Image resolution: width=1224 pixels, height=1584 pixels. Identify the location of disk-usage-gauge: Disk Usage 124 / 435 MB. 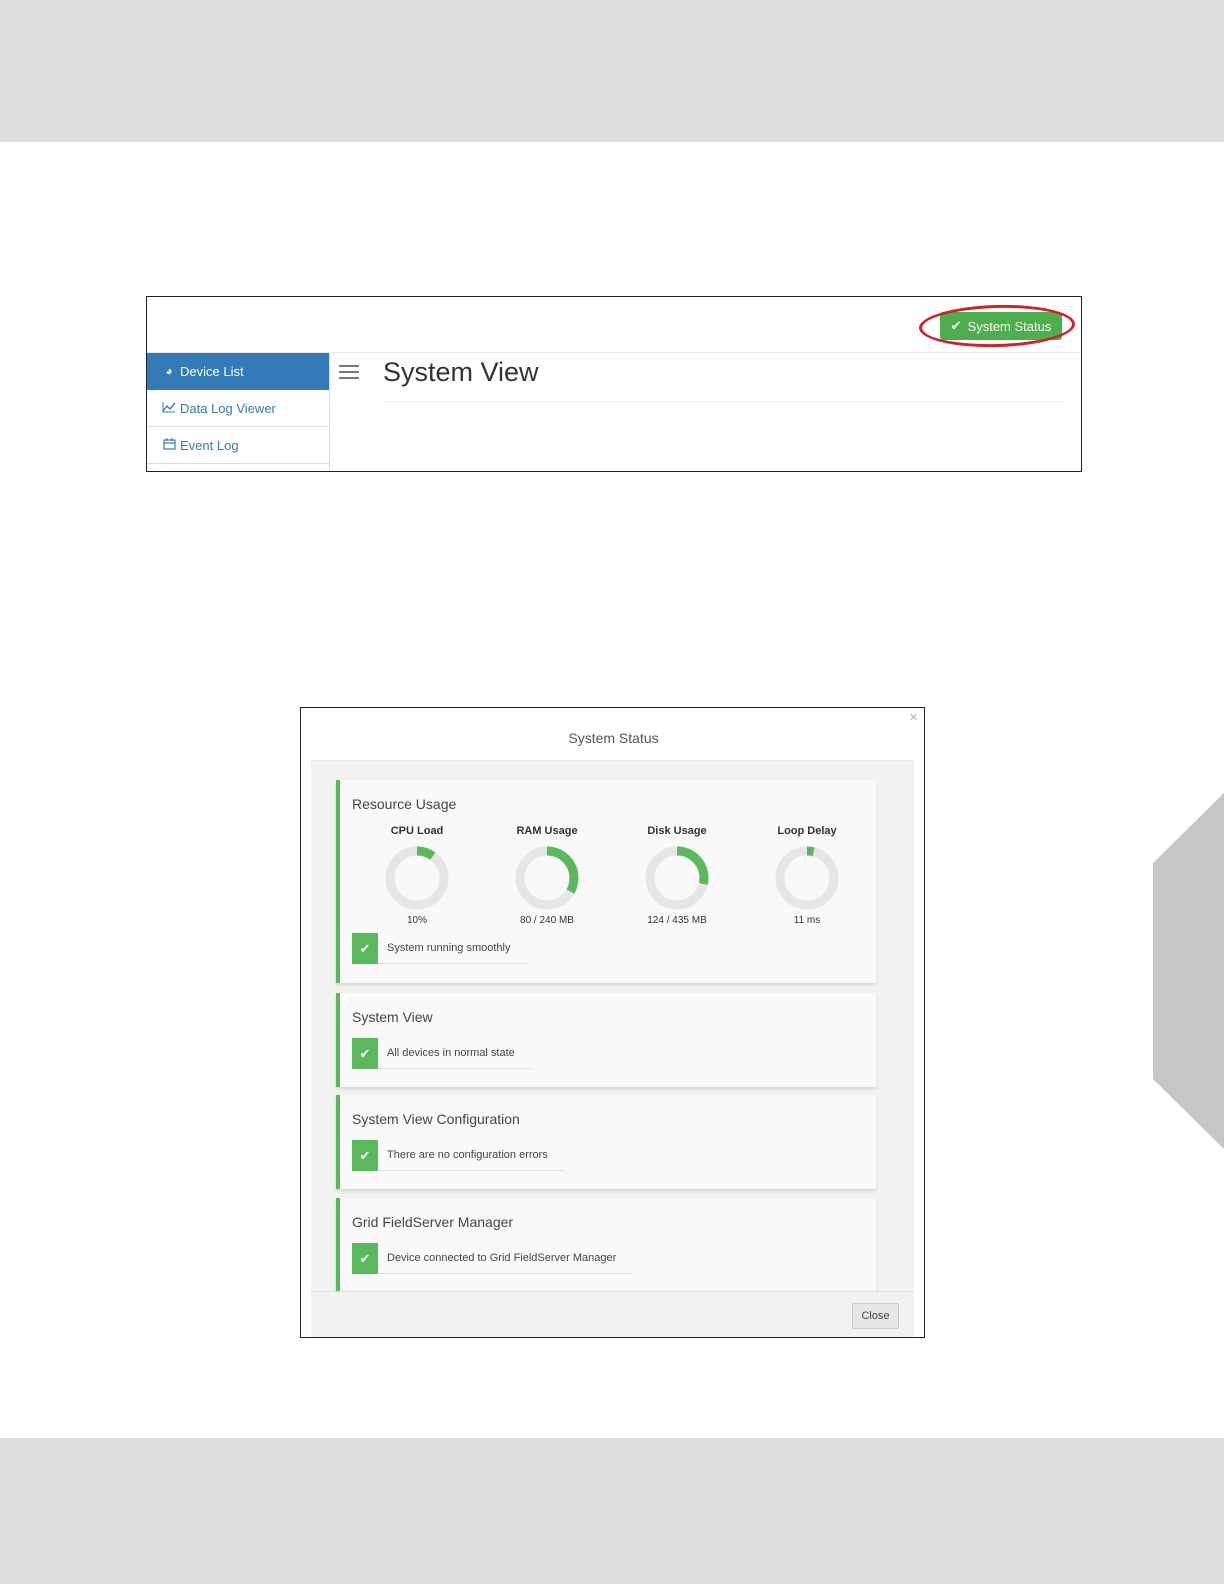
(677, 875).